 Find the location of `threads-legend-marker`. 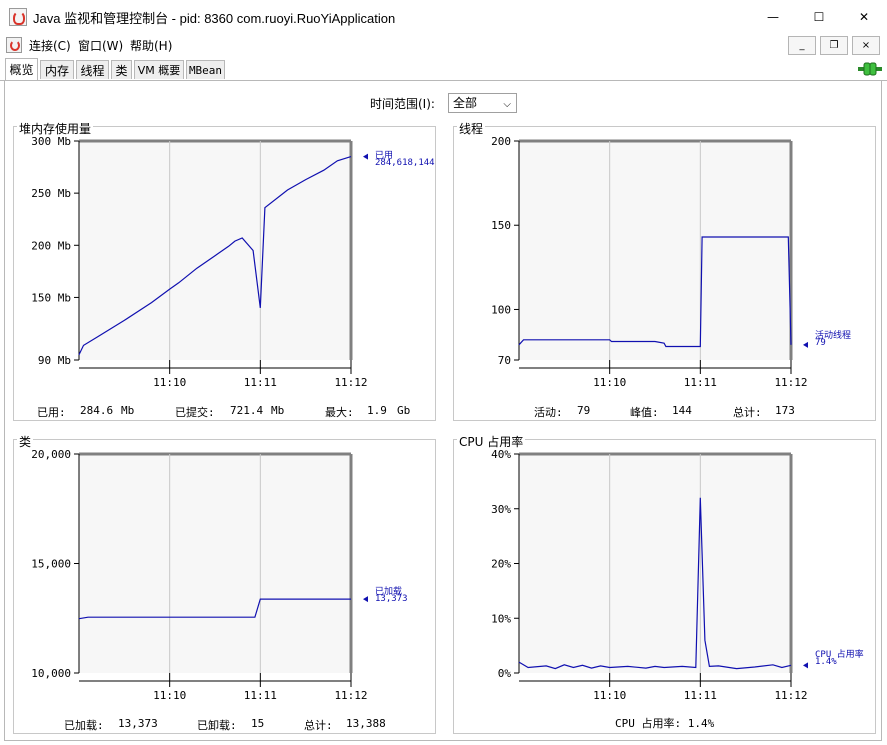

threads-legend-marker is located at coordinates (805, 344).